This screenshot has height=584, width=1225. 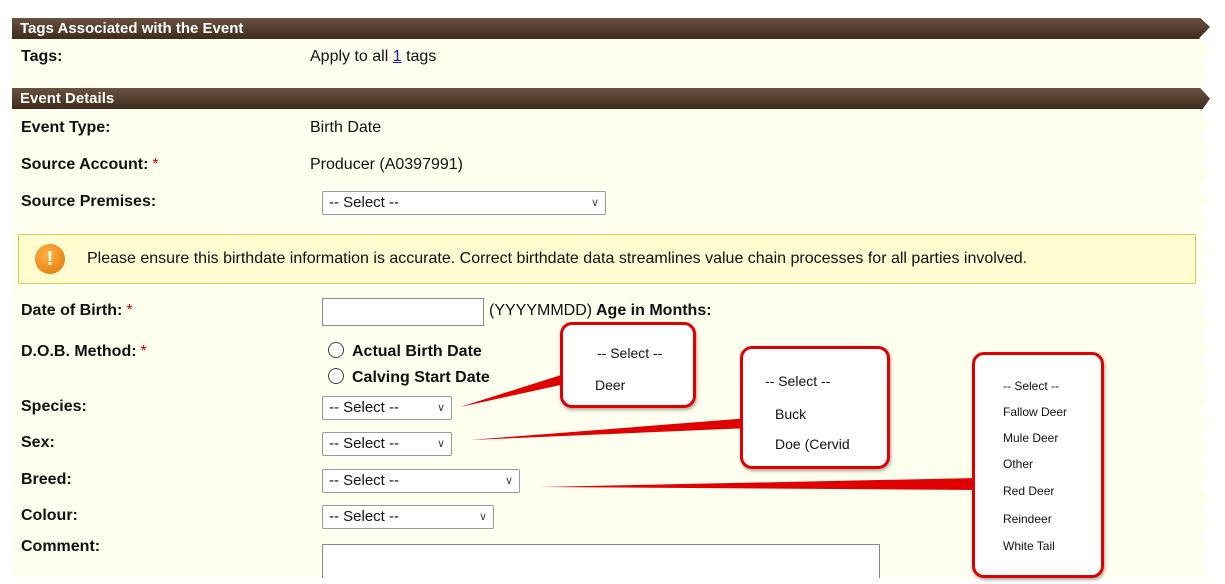 I want to click on sex-label: Sex:, so click(x=38, y=442).